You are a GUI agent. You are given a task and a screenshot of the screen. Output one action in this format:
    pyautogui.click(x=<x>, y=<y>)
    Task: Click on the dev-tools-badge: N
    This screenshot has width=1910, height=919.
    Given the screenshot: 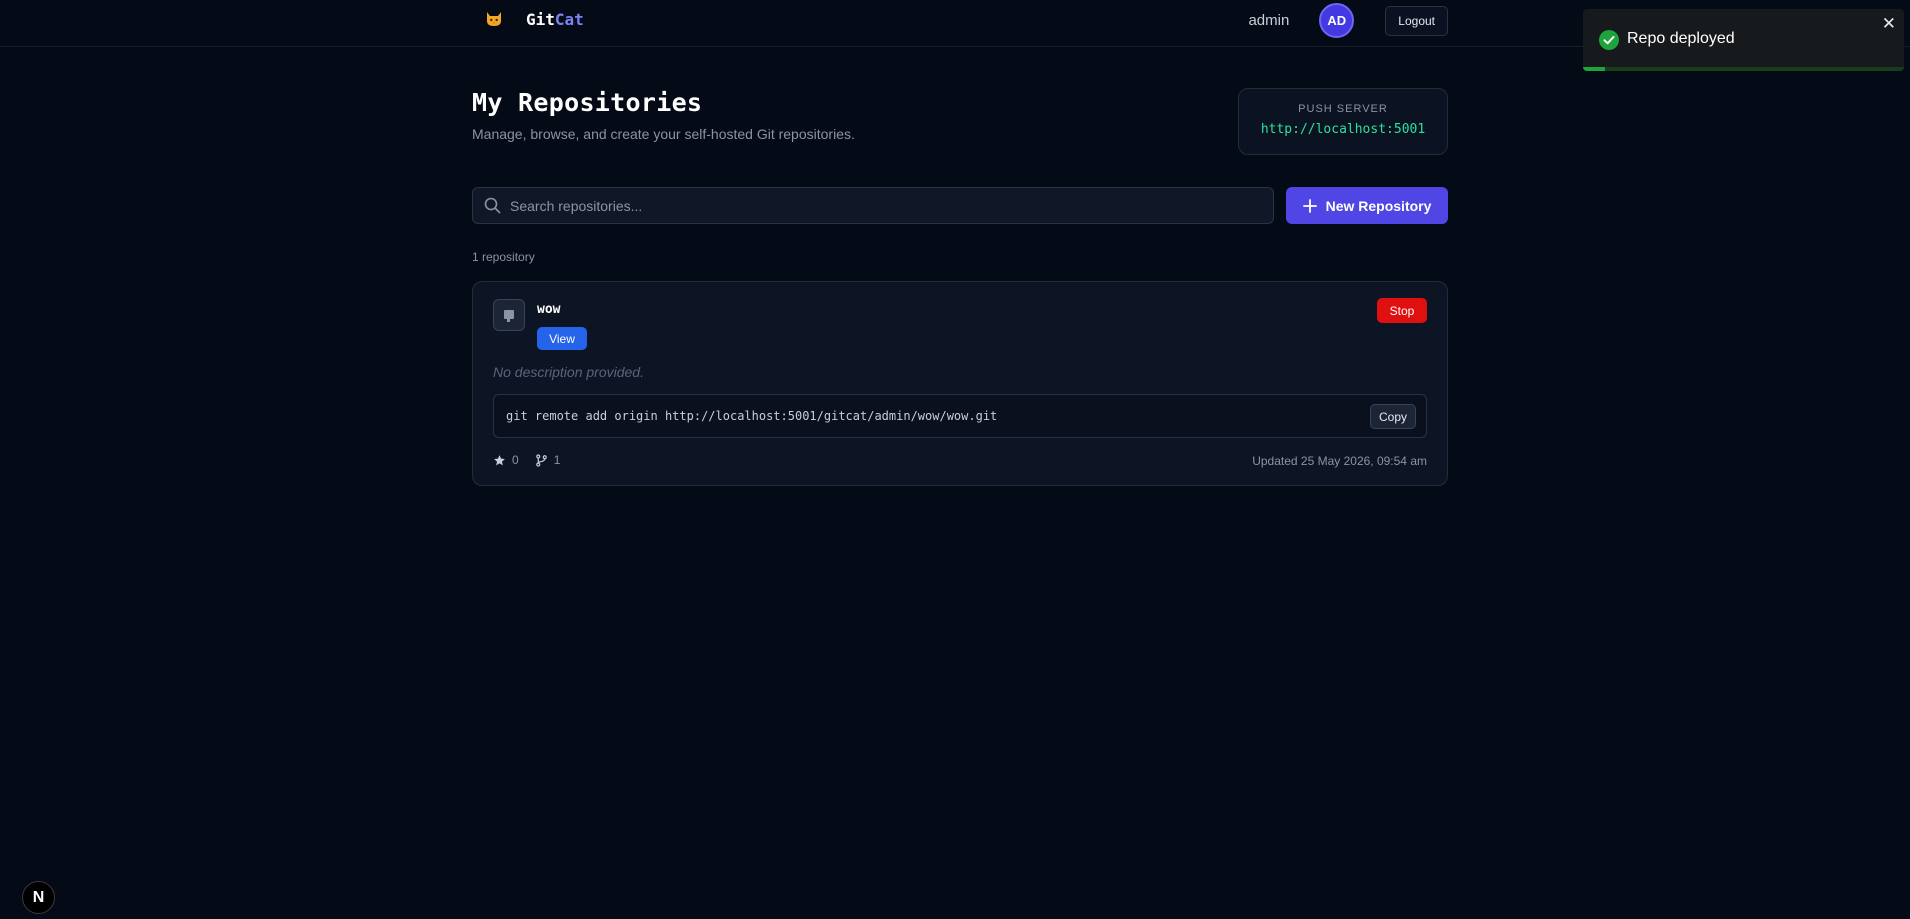 What is the action you would take?
    pyautogui.click(x=38, y=897)
    